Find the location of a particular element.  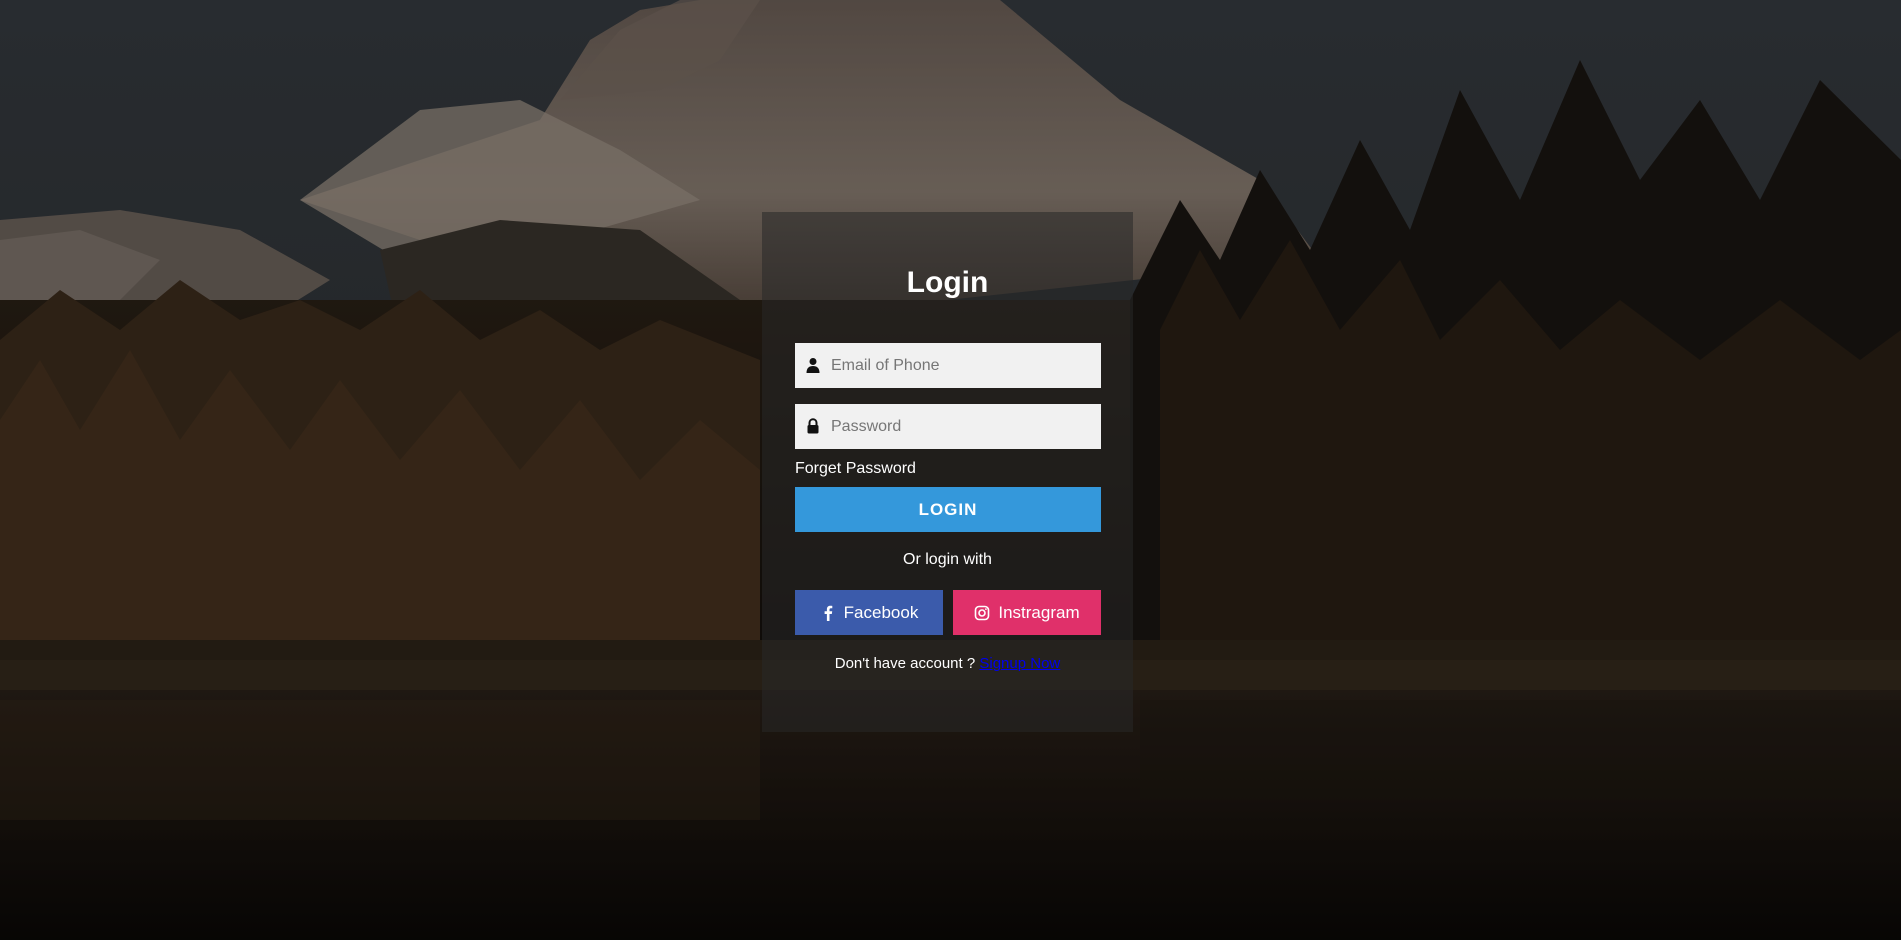

login-title: Login is located at coordinates (947, 282).